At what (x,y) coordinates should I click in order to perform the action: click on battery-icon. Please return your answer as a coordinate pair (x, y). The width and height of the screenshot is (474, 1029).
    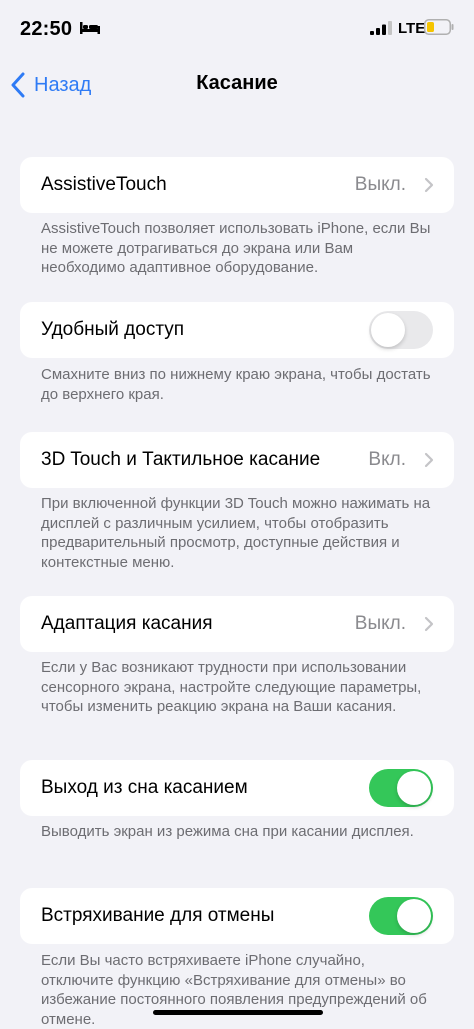
    Looking at the image, I should click on (439, 27).